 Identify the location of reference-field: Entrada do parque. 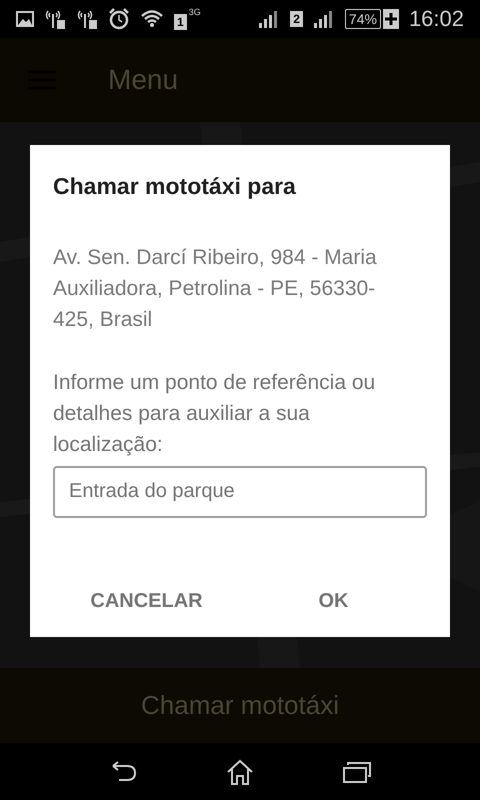
(240, 492).